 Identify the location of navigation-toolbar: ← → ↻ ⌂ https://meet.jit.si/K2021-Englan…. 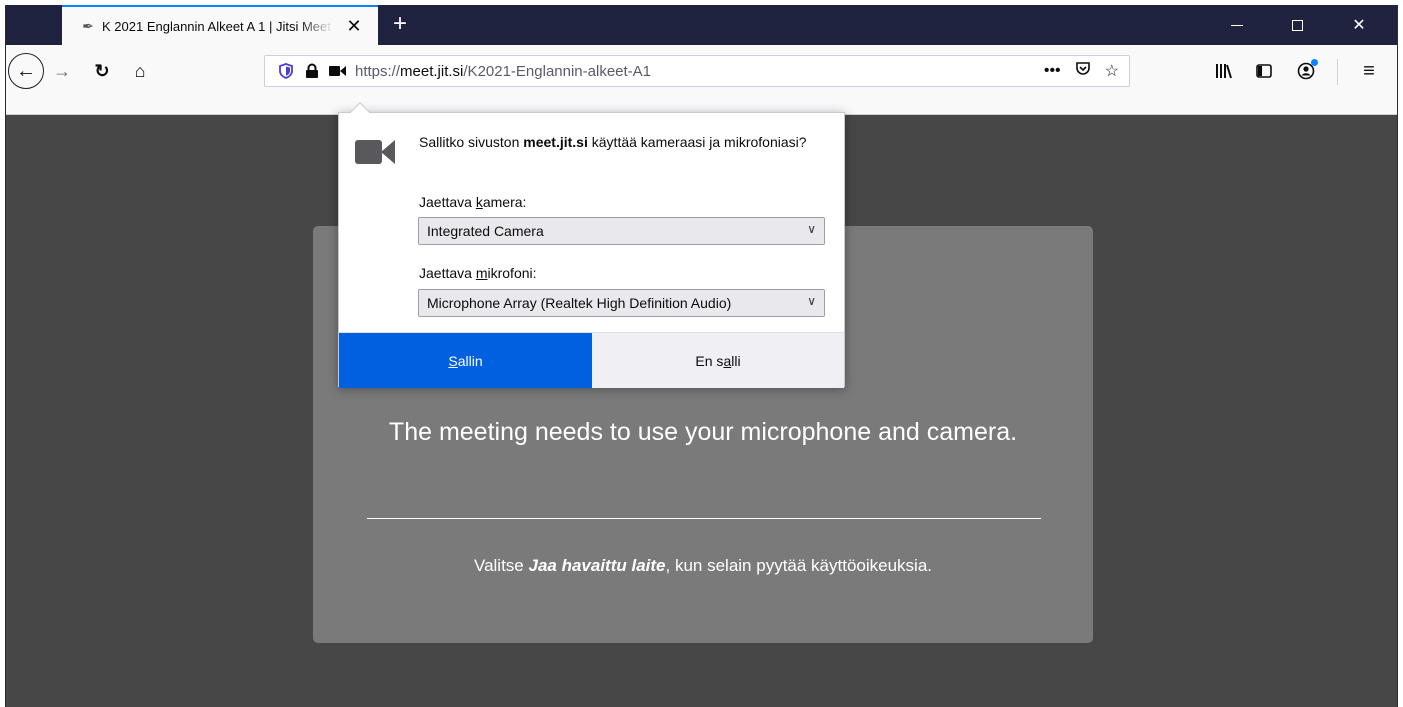
(701, 80).